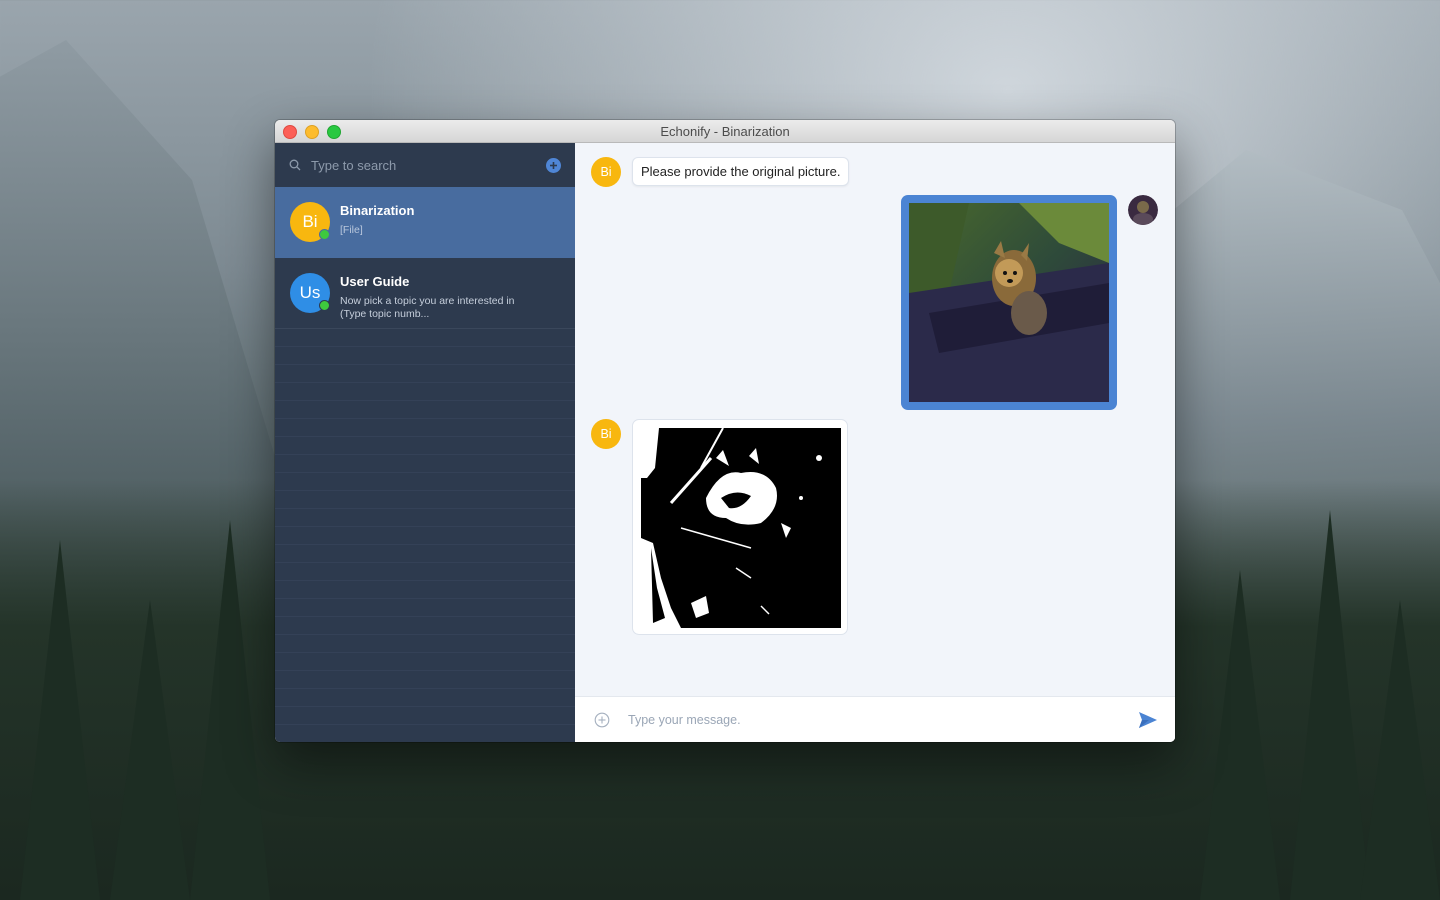 The image size is (1440, 900). What do you see at coordinates (602, 720) in the screenshot?
I see `attach-icon` at bounding box center [602, 720].